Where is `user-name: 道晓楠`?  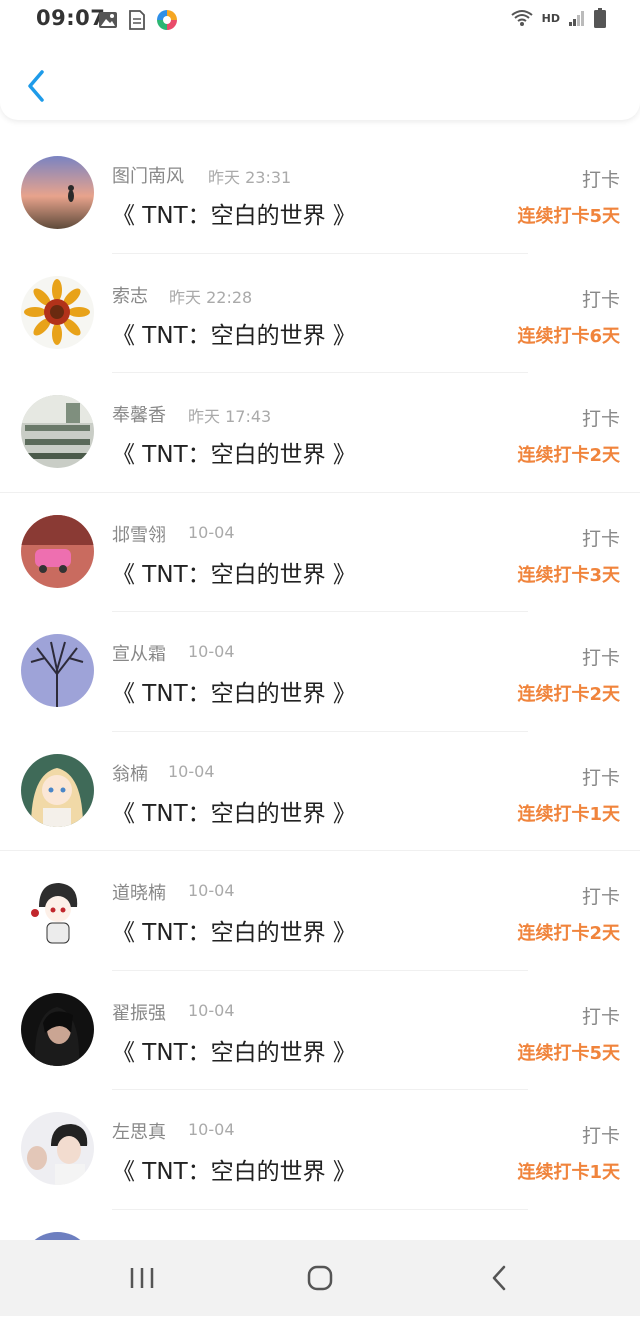
user-name: 道晓楠 is located at coordinates (139, 892).